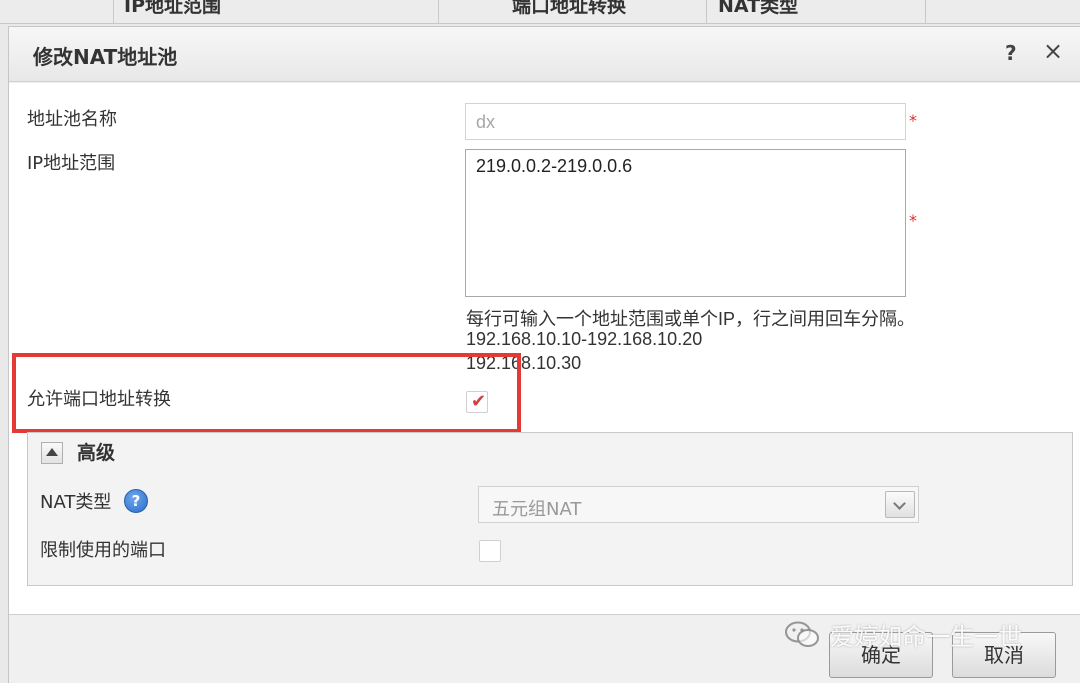  I want to click on dropdown-button, so click(900, 504).